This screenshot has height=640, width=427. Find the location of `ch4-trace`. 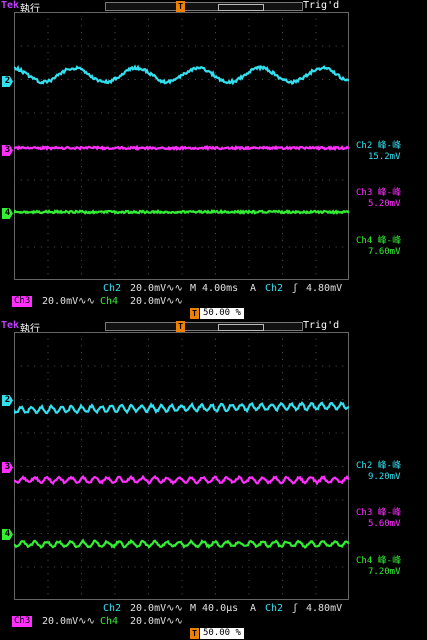

ch4-trace is located at coordinates (181, 212).